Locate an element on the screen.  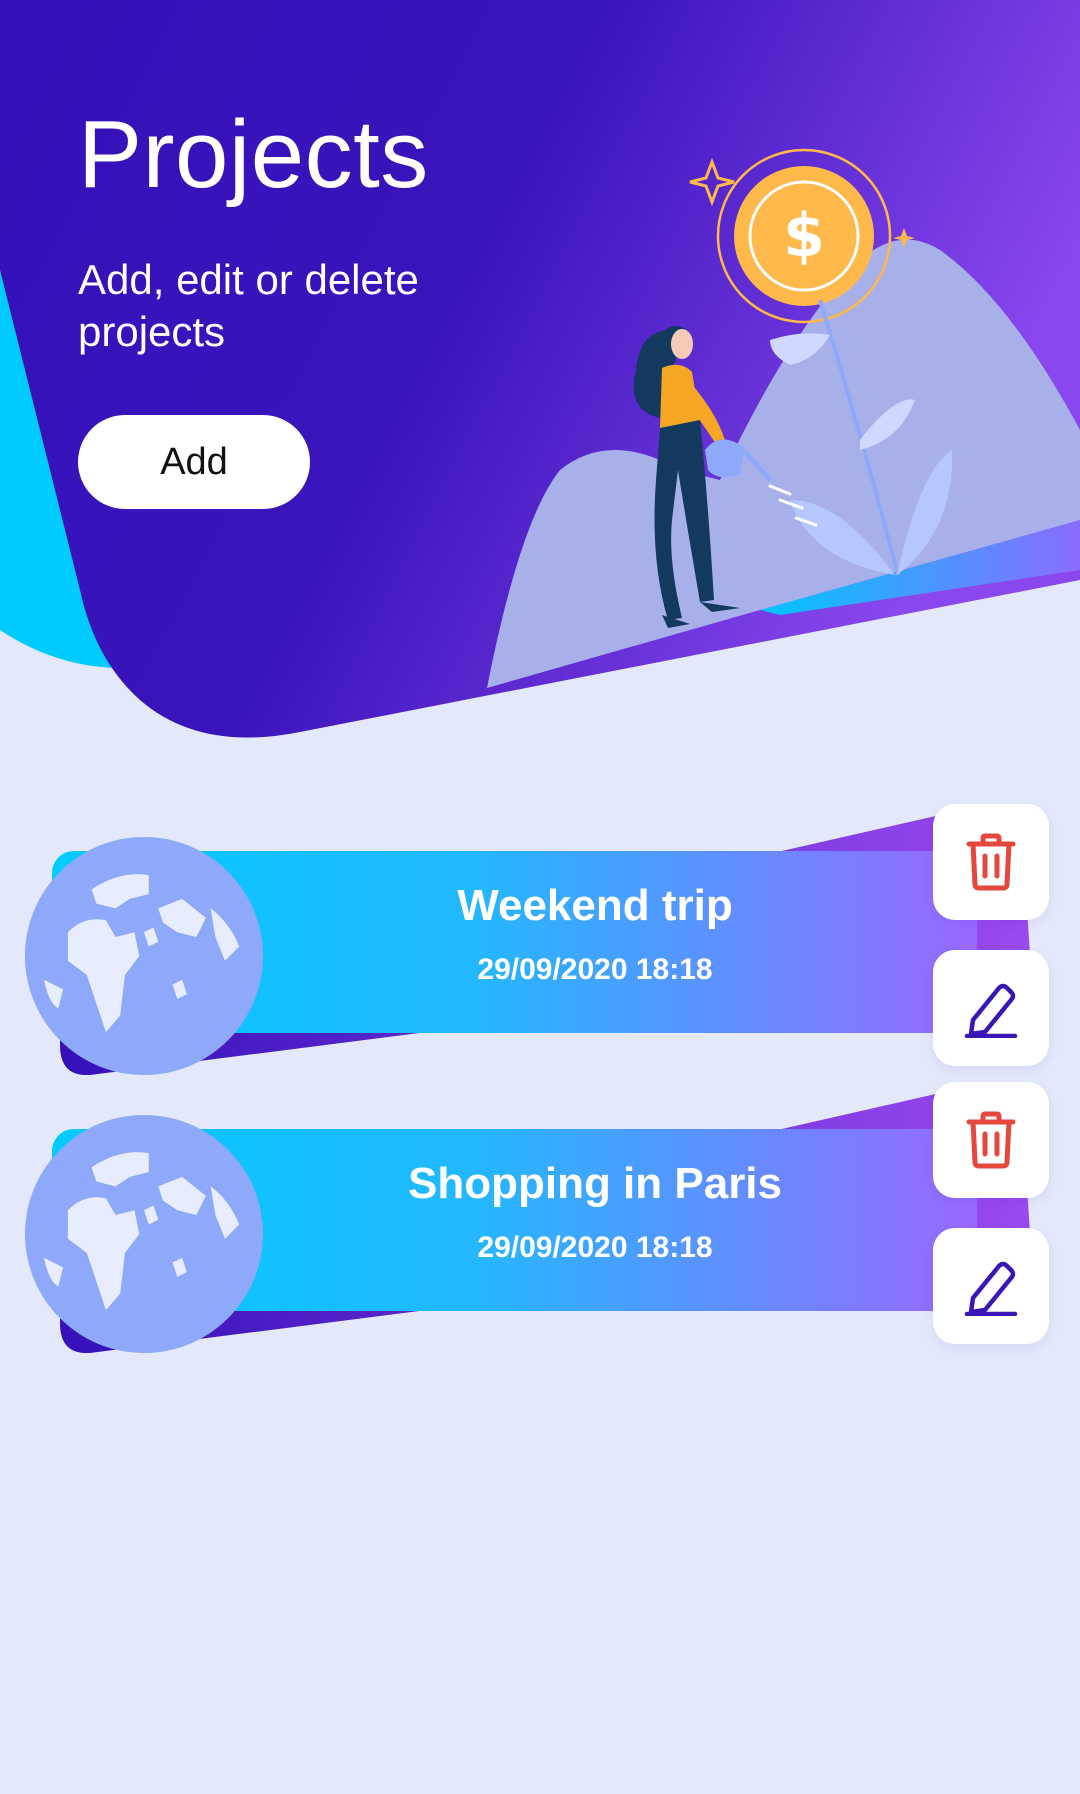
project-name: Weekend trip is located at coordinates (595, 905).